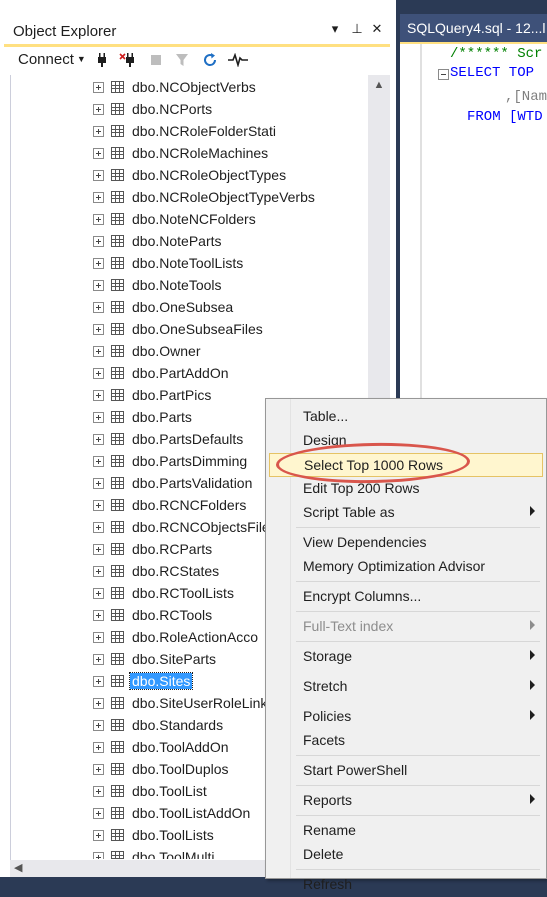 The image size is (547, 897). What do you see at coordinates (189, 220) in the screenshot?
I see `table-row: dbo.NoteNCFolders` at bounding box center [189, 220].